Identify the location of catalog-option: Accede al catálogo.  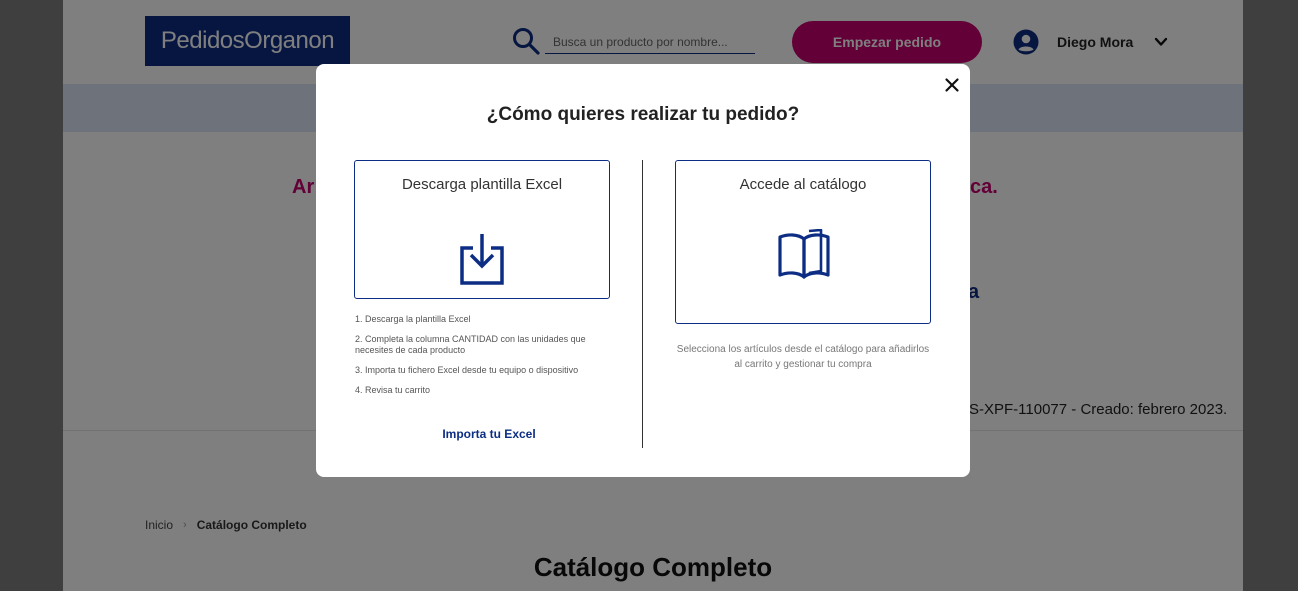
(803, 242).